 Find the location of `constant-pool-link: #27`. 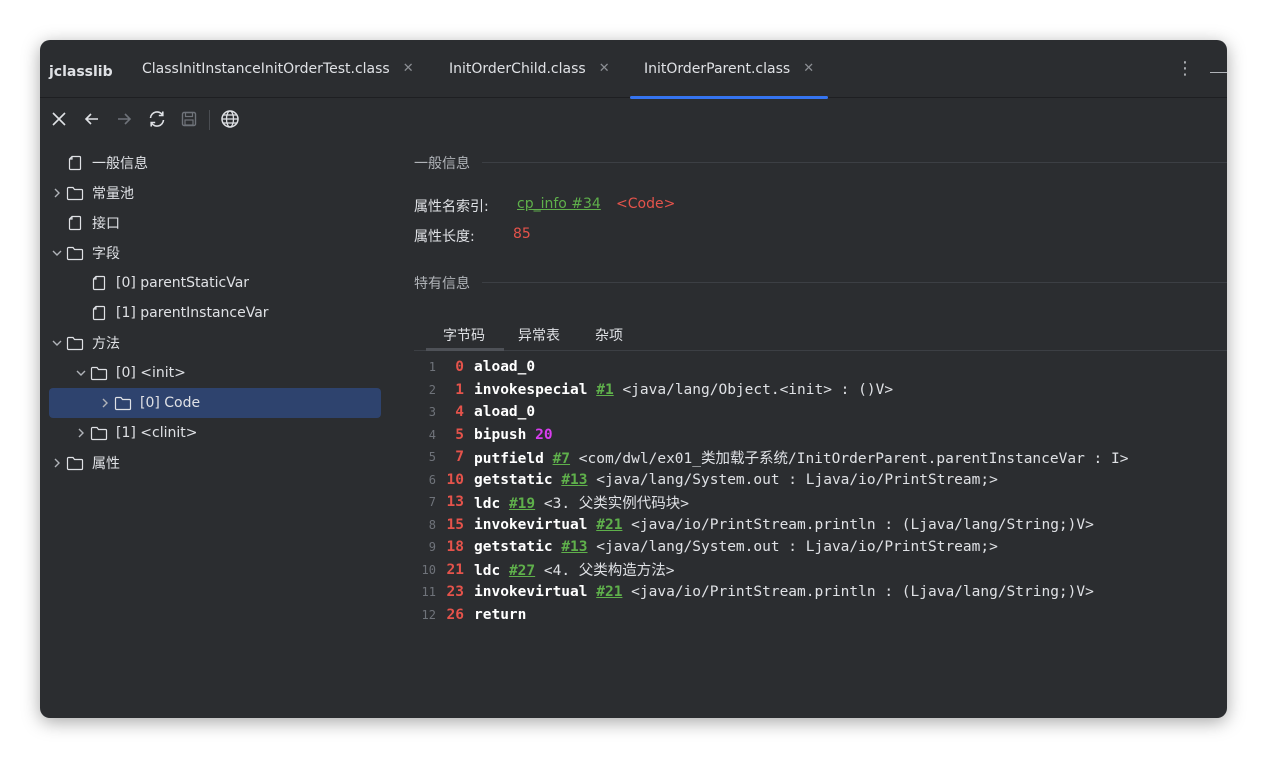

constant-pool-link: #27 is located at coordinates (522, 571).